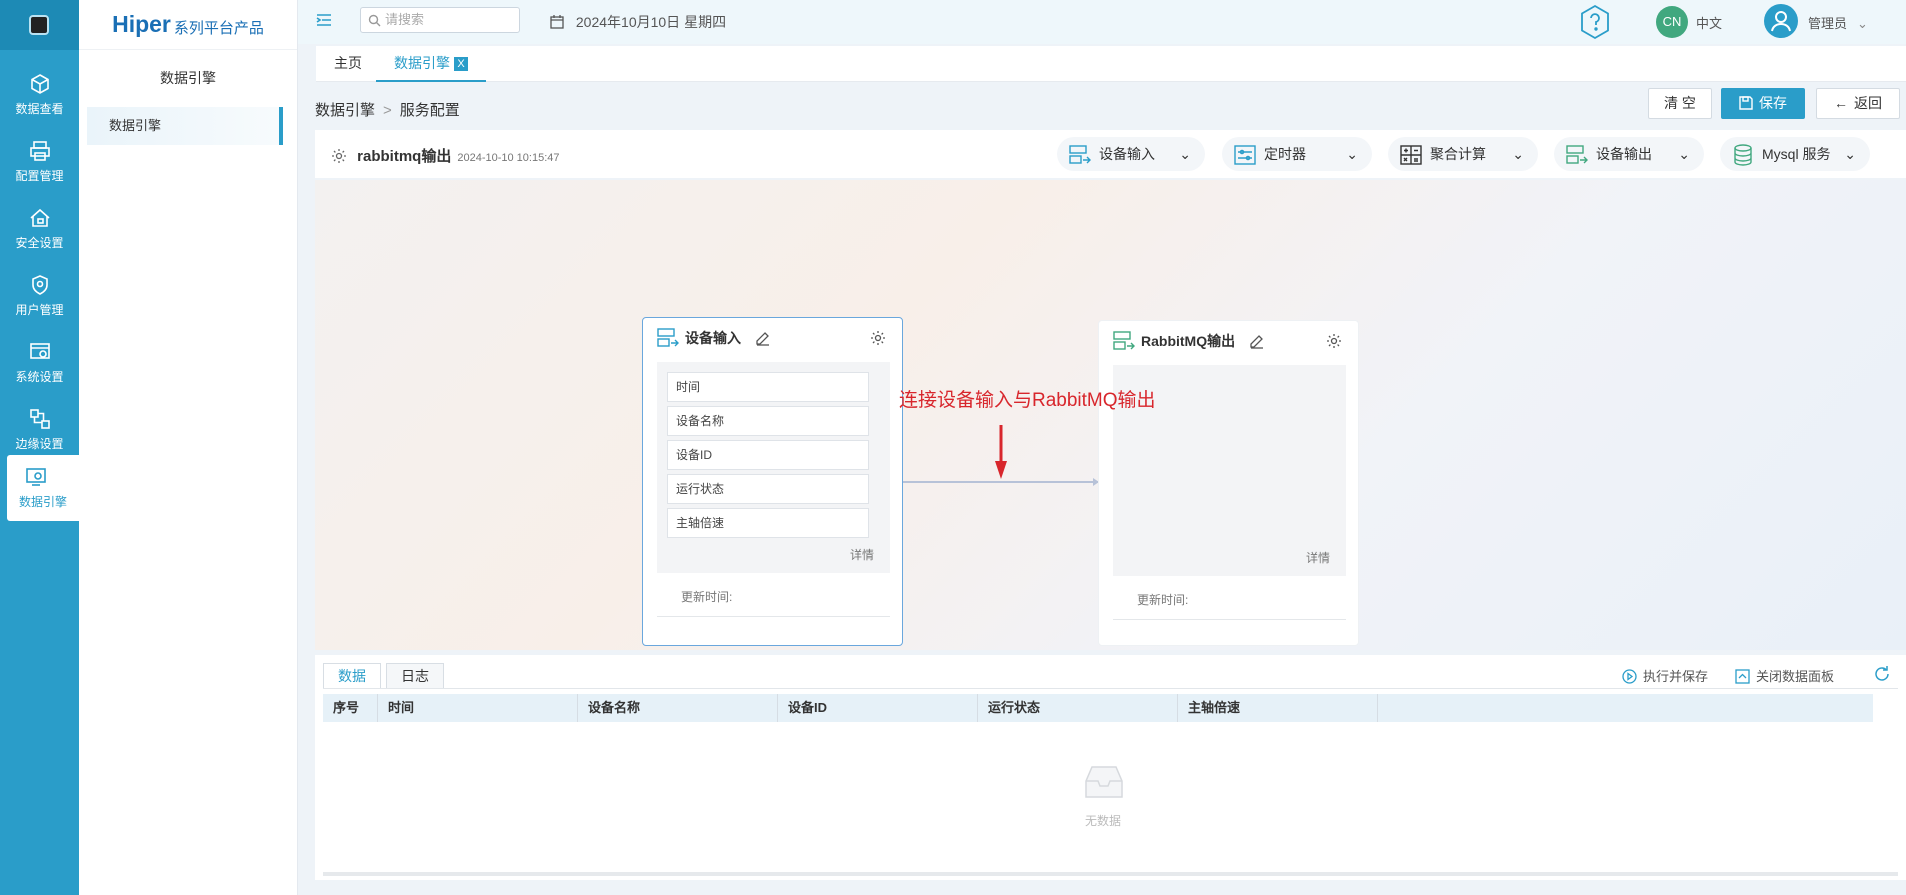 The width and height of the screenshot is (1906, 895). I want to click on printer-icon, so click(39, 151).